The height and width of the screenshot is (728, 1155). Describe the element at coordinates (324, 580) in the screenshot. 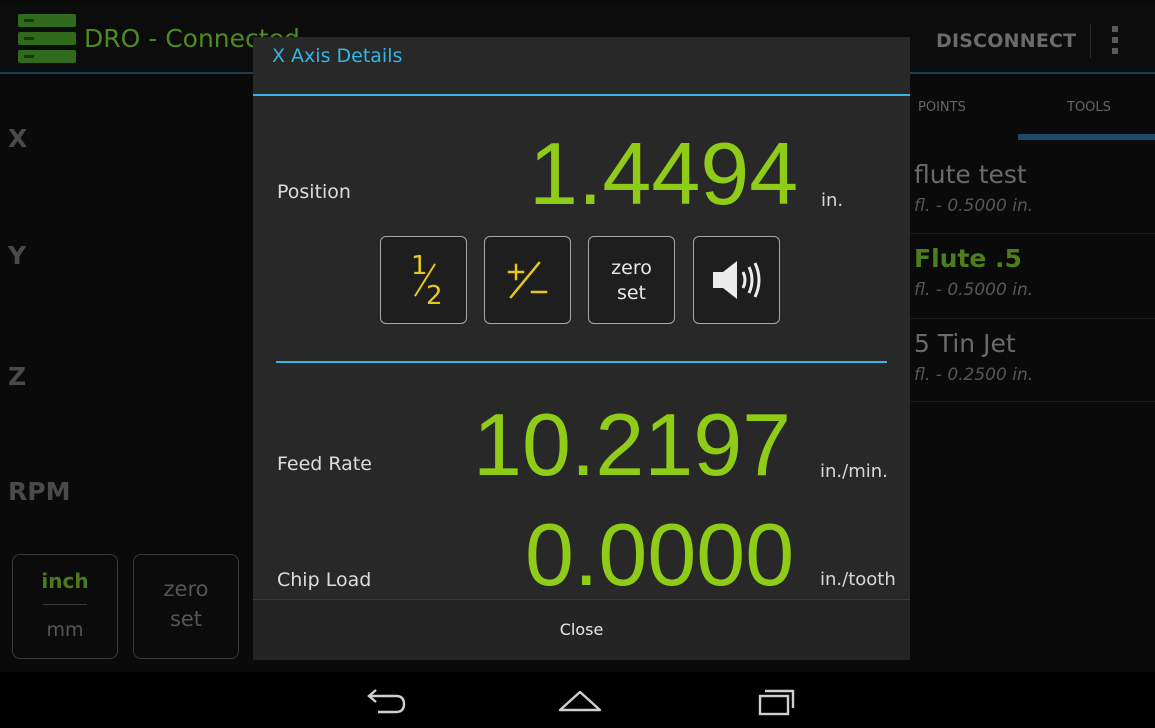

I see `chip-load-label: Chip Load` at that location.